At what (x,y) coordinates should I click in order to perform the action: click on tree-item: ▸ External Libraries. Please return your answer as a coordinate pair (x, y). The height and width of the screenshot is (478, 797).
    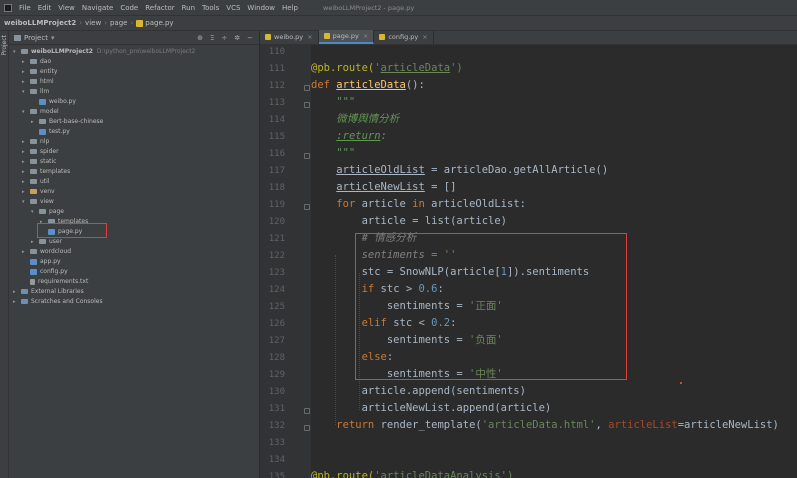
    Looking at the image, I should click on (46, 291).